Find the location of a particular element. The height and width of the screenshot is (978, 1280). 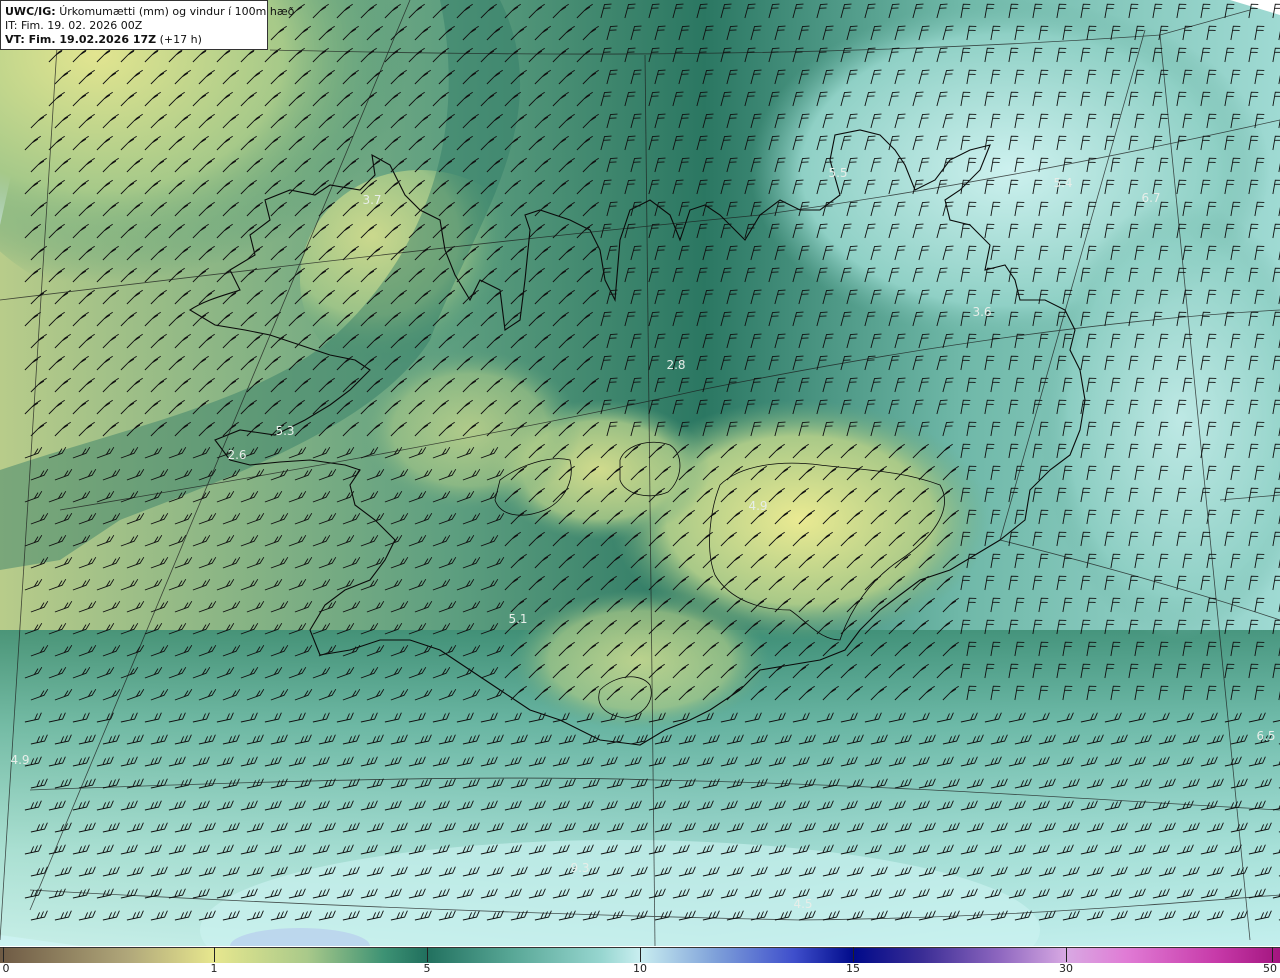

value-label: 5.3 is located at coordinates (284, 431).